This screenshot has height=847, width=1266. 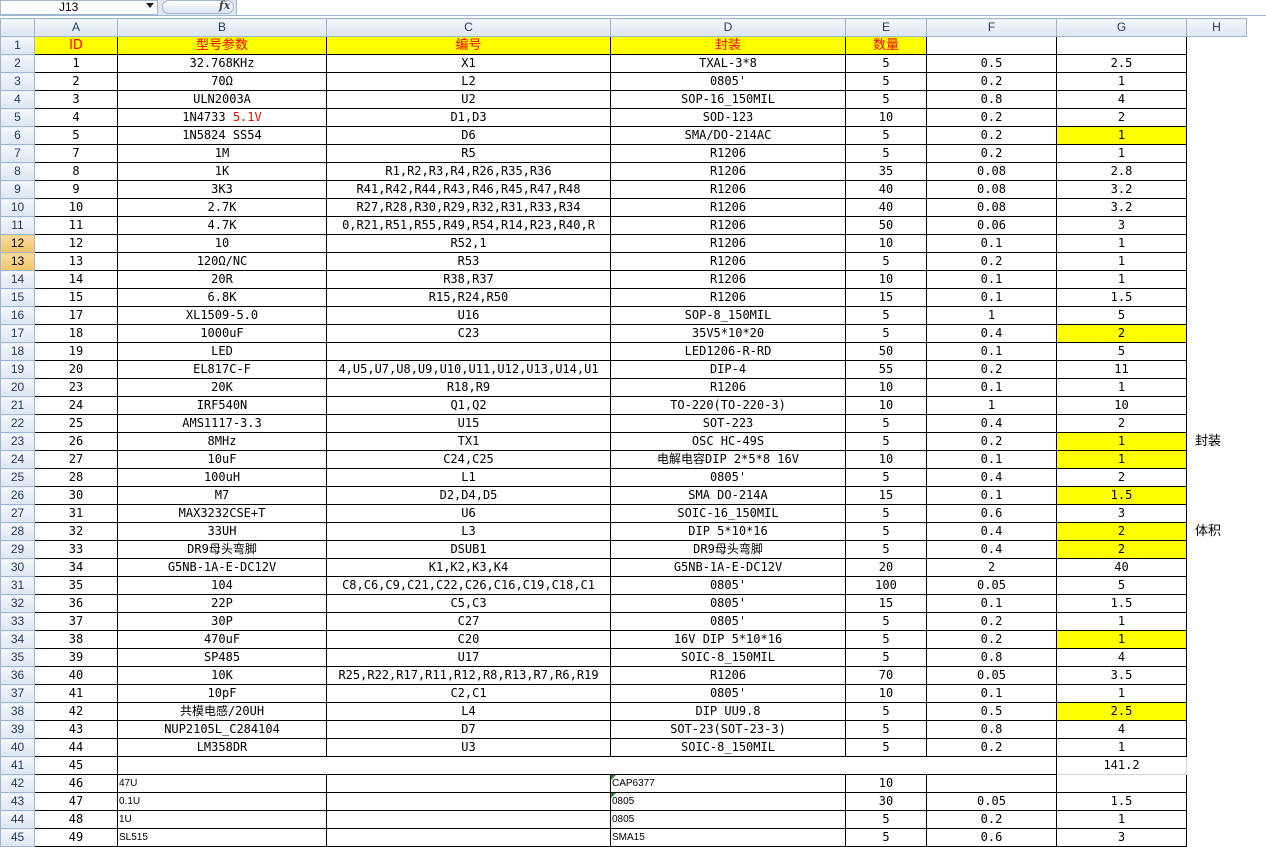 What do you see at coordinates (17, 45) in the screenshot?
I see `row-header-1: 1` at bounding box center [17, 45].